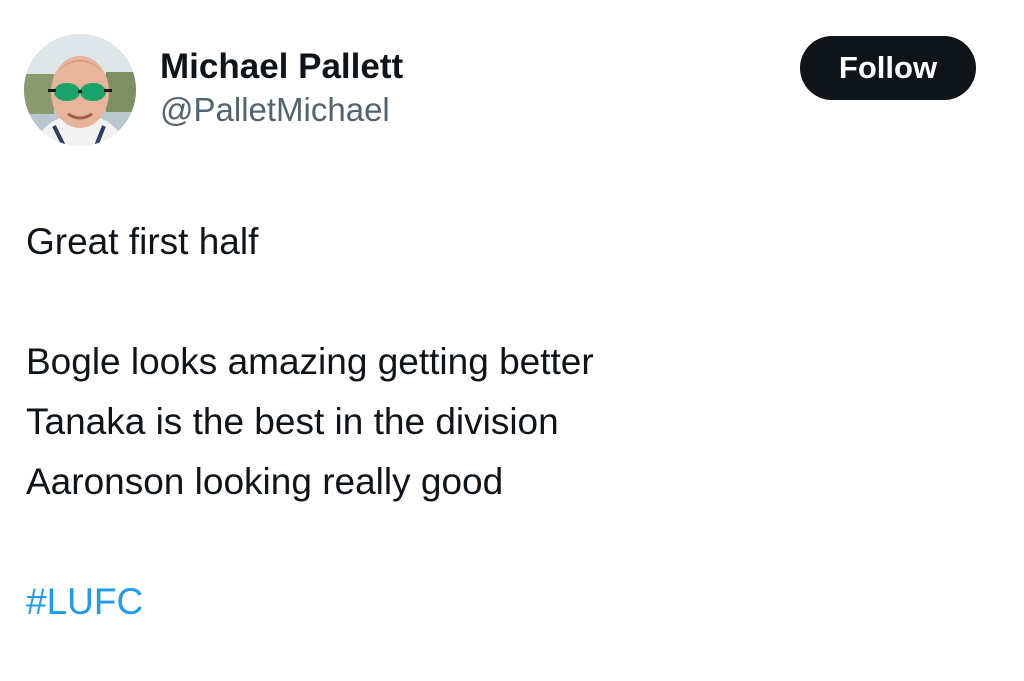 The width and height of the screenshot is (1024, 681). What do you see at coordinates (292, 421) in the screenshot?
I see `tweet-text-line: Tanaka is the best in the division` at bounding box center [292, 421].